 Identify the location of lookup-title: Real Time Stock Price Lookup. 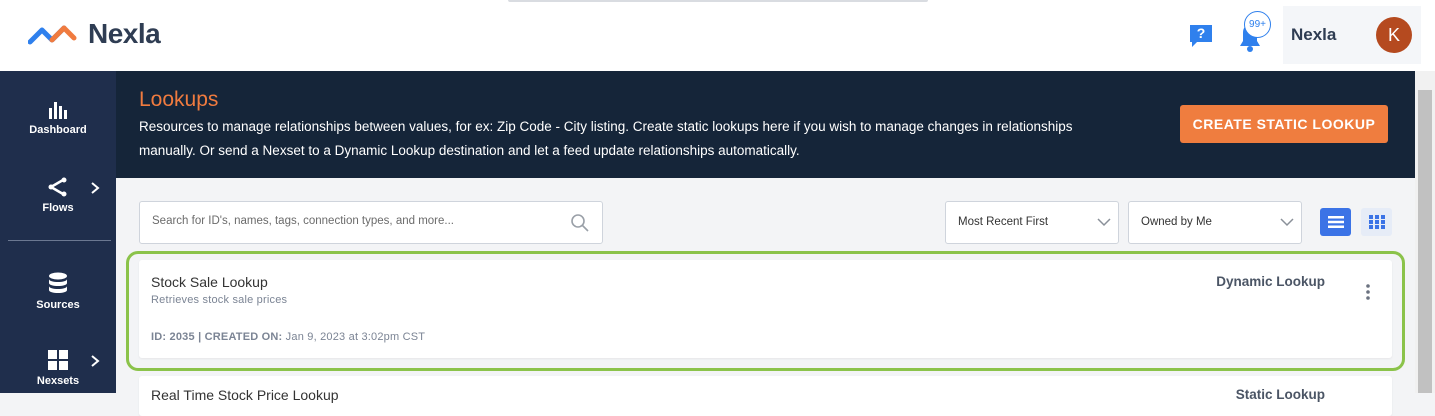
(245, 395).